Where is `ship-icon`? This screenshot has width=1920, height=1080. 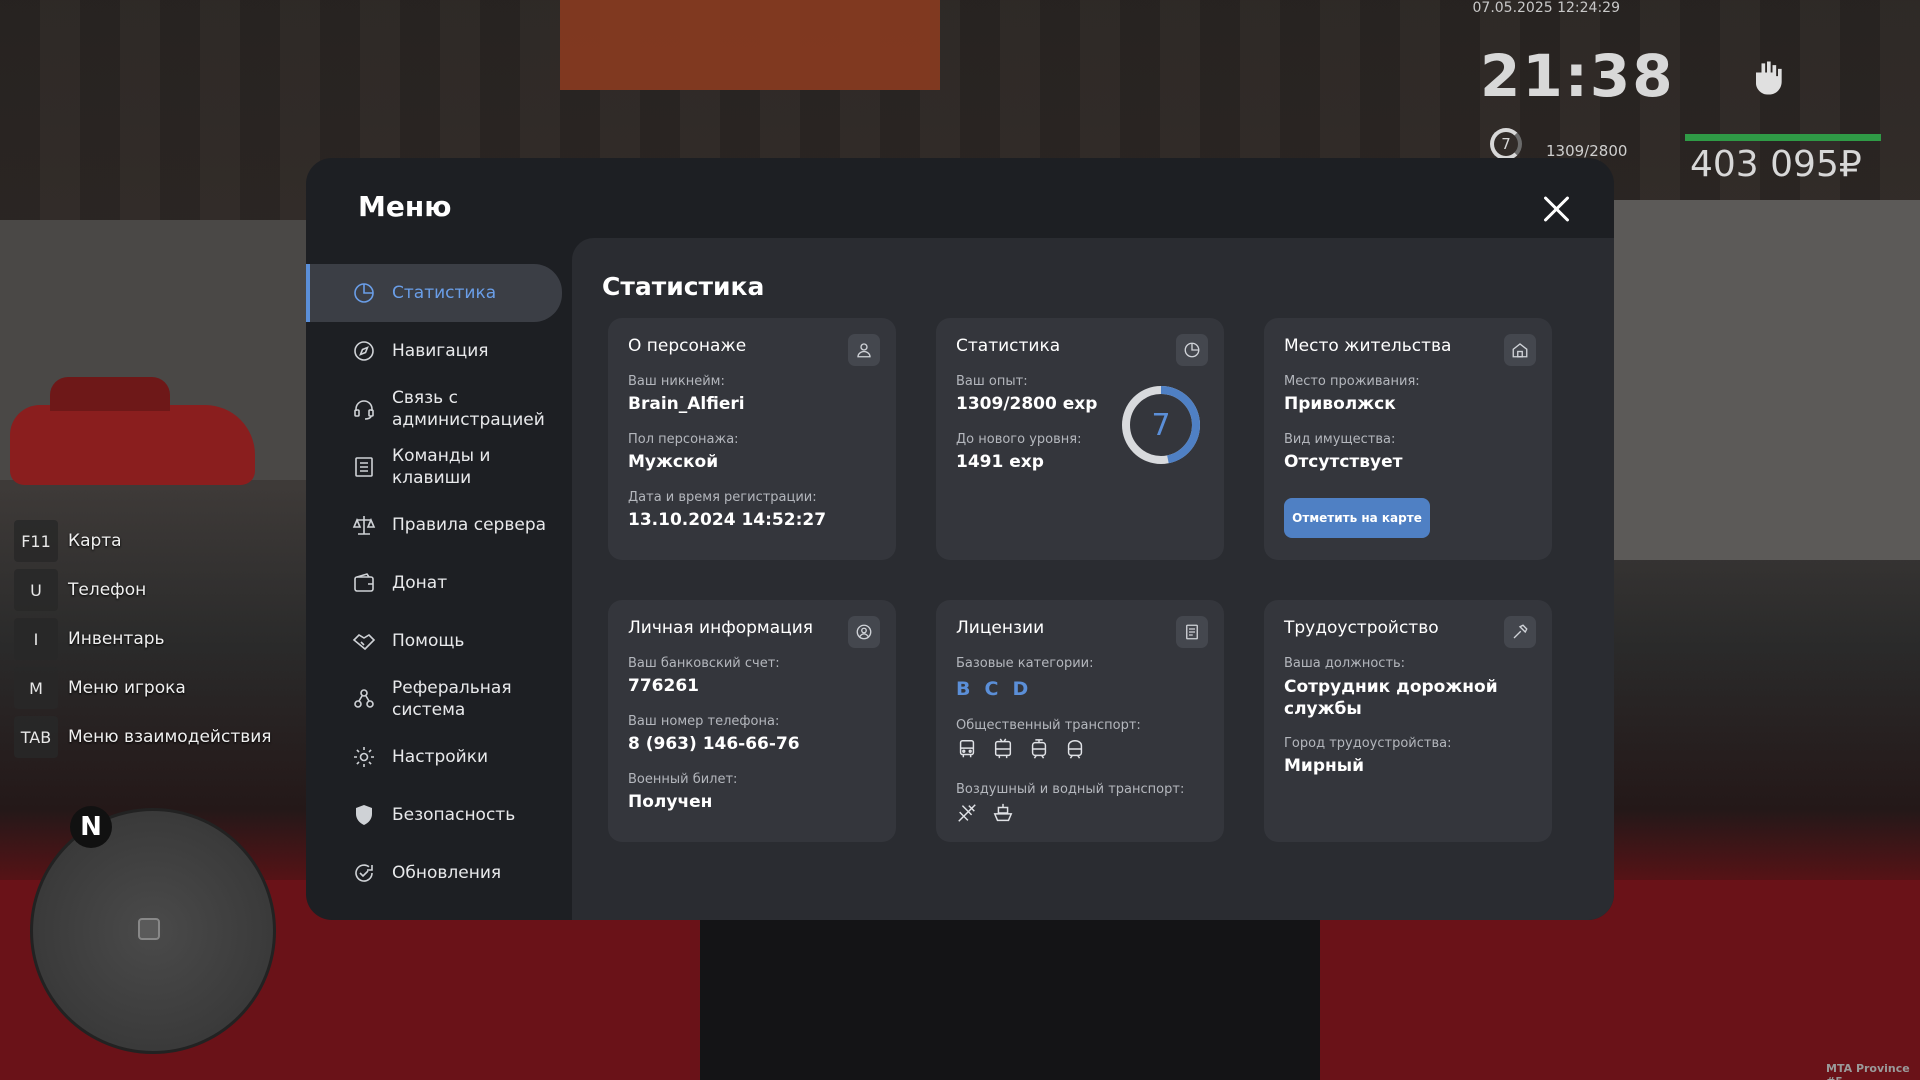
ship-icon is located at coordinates (1003, 813).